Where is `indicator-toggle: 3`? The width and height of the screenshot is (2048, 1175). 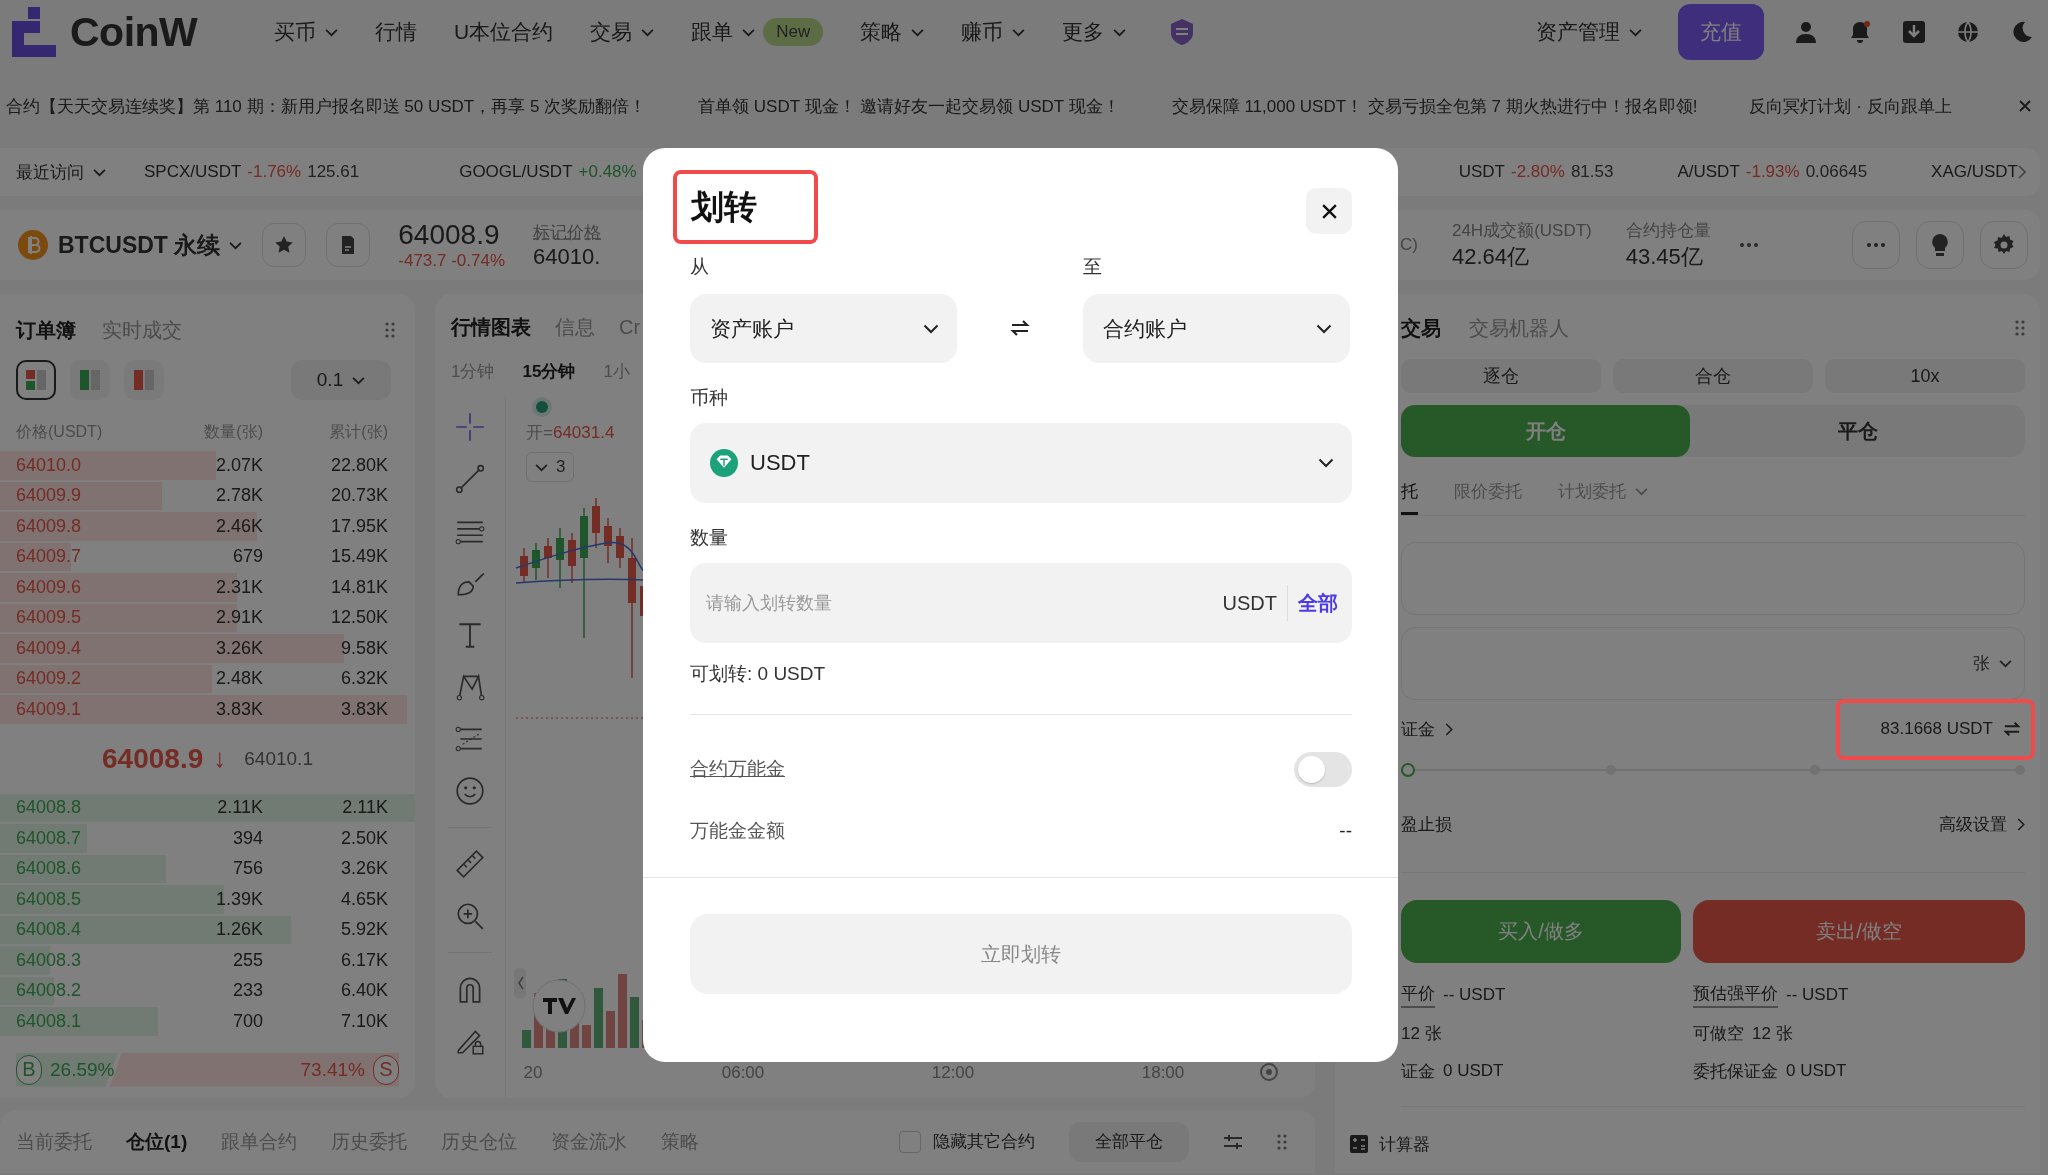 indicator-toggle: 3 is located at coordinates (550, 467).